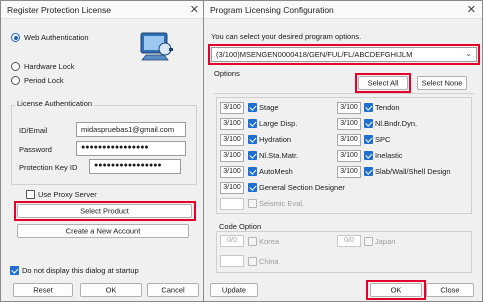 The width and height of the screenshot is (483, 302). I want to click on use-proxy-label: Use Proxy Server, so click(67, 194).